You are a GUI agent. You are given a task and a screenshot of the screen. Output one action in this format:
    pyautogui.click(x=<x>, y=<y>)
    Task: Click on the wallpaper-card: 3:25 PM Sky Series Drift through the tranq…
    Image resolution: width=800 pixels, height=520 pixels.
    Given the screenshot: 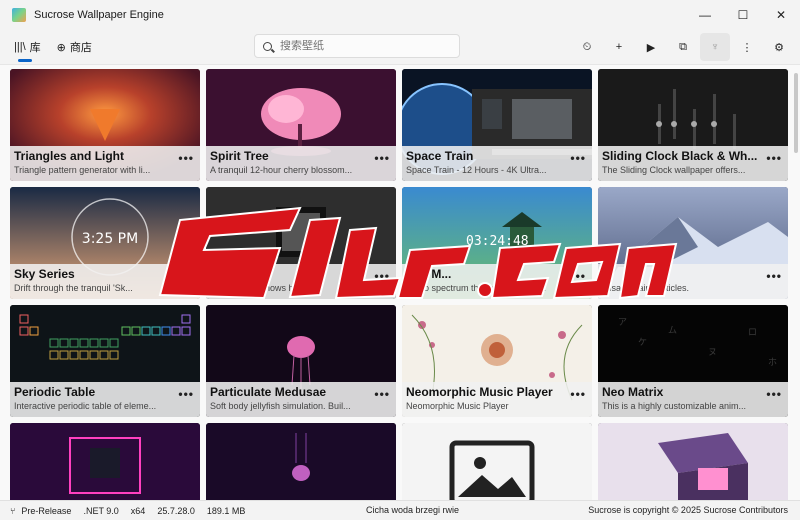 What is the action you would take?
    pyautogui.click(x=105, y=243)
    